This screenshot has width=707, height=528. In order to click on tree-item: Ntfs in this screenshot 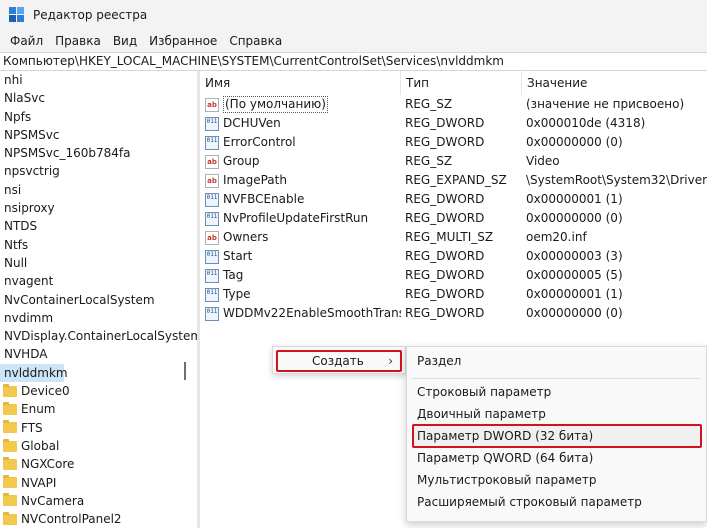, I will do `click(98, 245)`.